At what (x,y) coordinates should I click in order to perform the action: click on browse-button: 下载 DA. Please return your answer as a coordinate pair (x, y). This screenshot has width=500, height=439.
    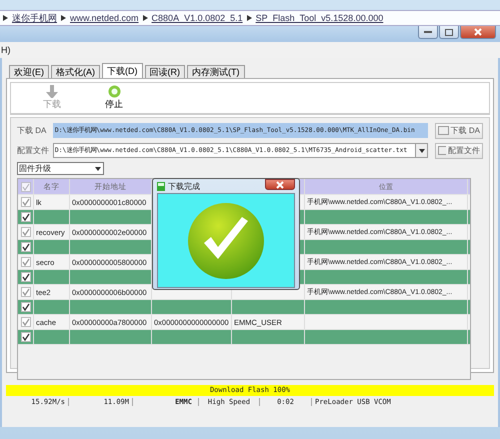
    Looking at the image, I should click on (459, 130).